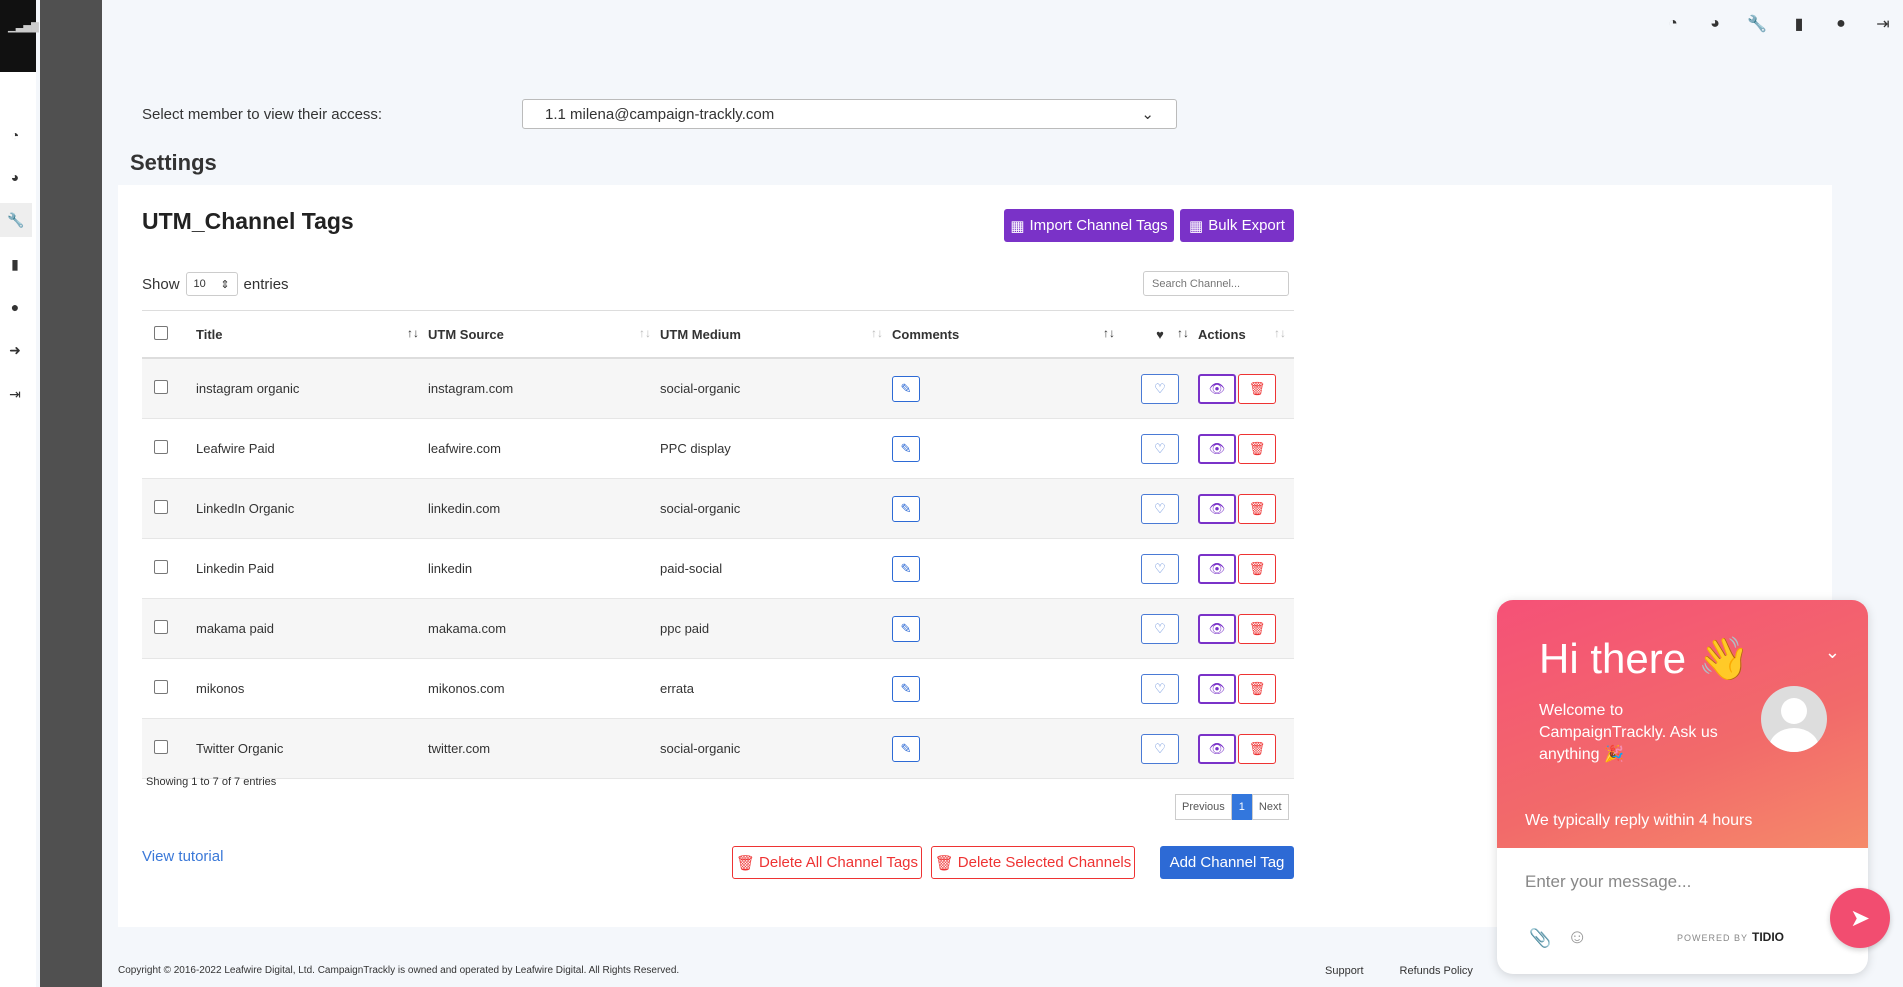  Describe the element at coordinates (311, 568) in the screenshot. I see `cell-title: Linkedin Paid` at that location.